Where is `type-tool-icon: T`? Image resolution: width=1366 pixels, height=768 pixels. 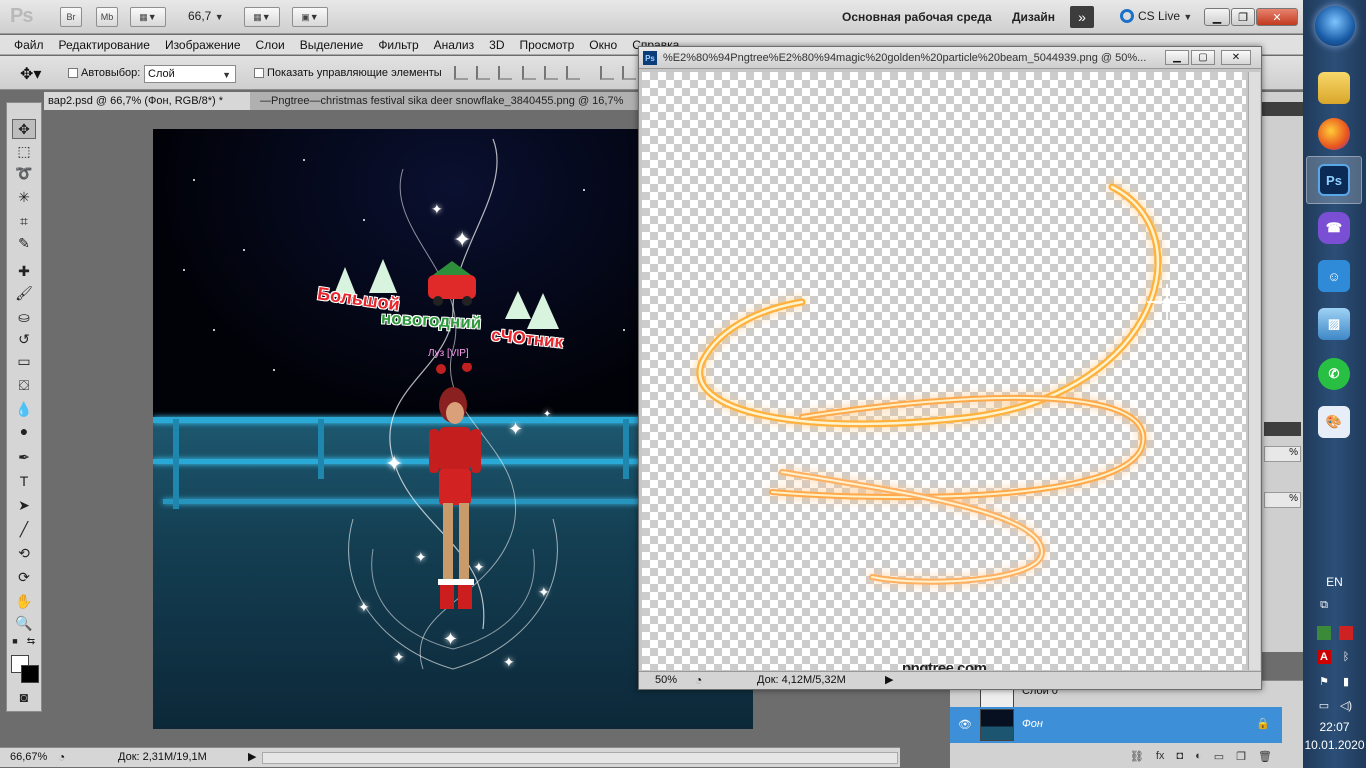 type-tool-icon: T is located at coordinates (24, 481).